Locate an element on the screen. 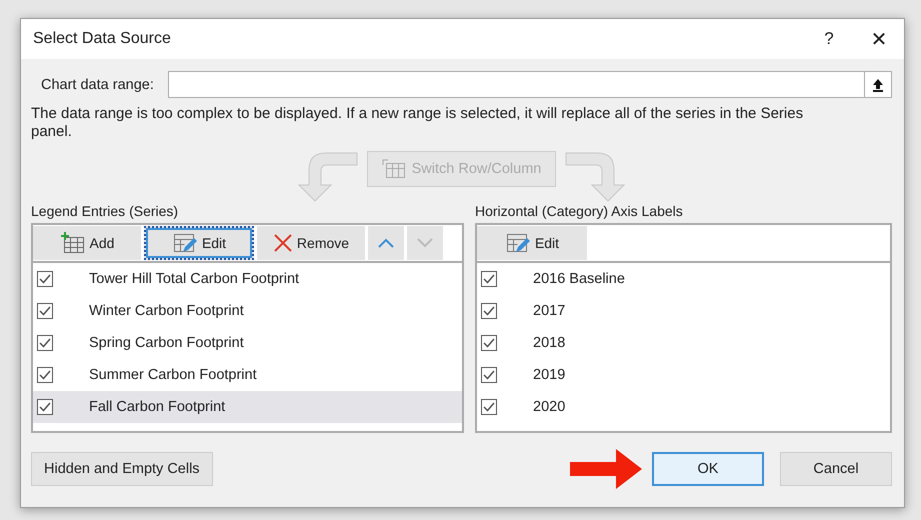 This screenshot has width=921, height=520. help-button: ? is located at coordinates (829, 39).